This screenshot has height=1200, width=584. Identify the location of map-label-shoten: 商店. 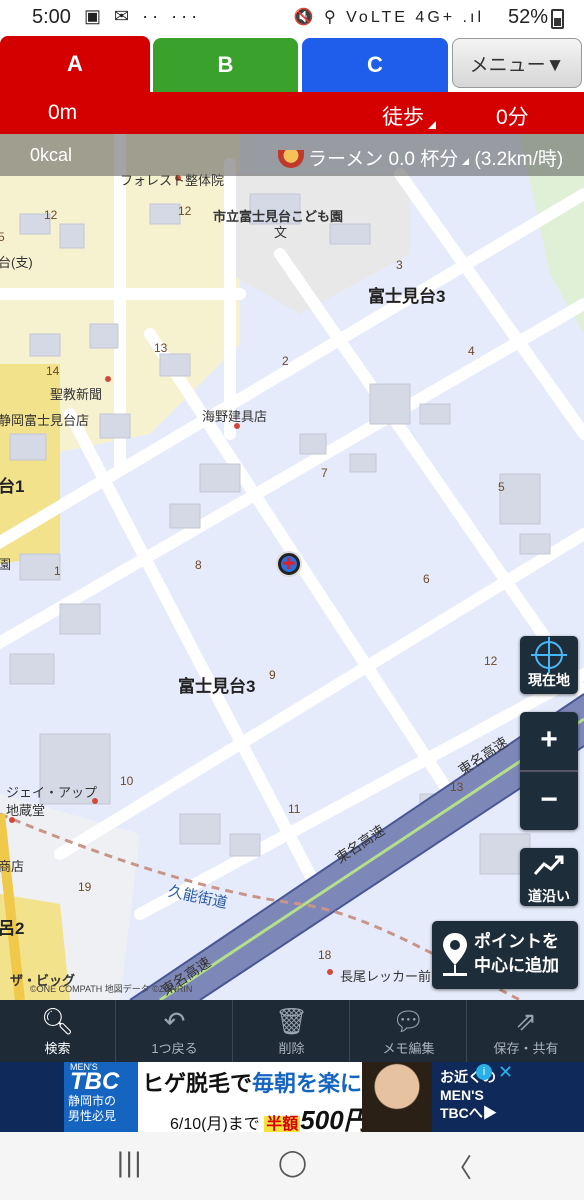
(12, 866).